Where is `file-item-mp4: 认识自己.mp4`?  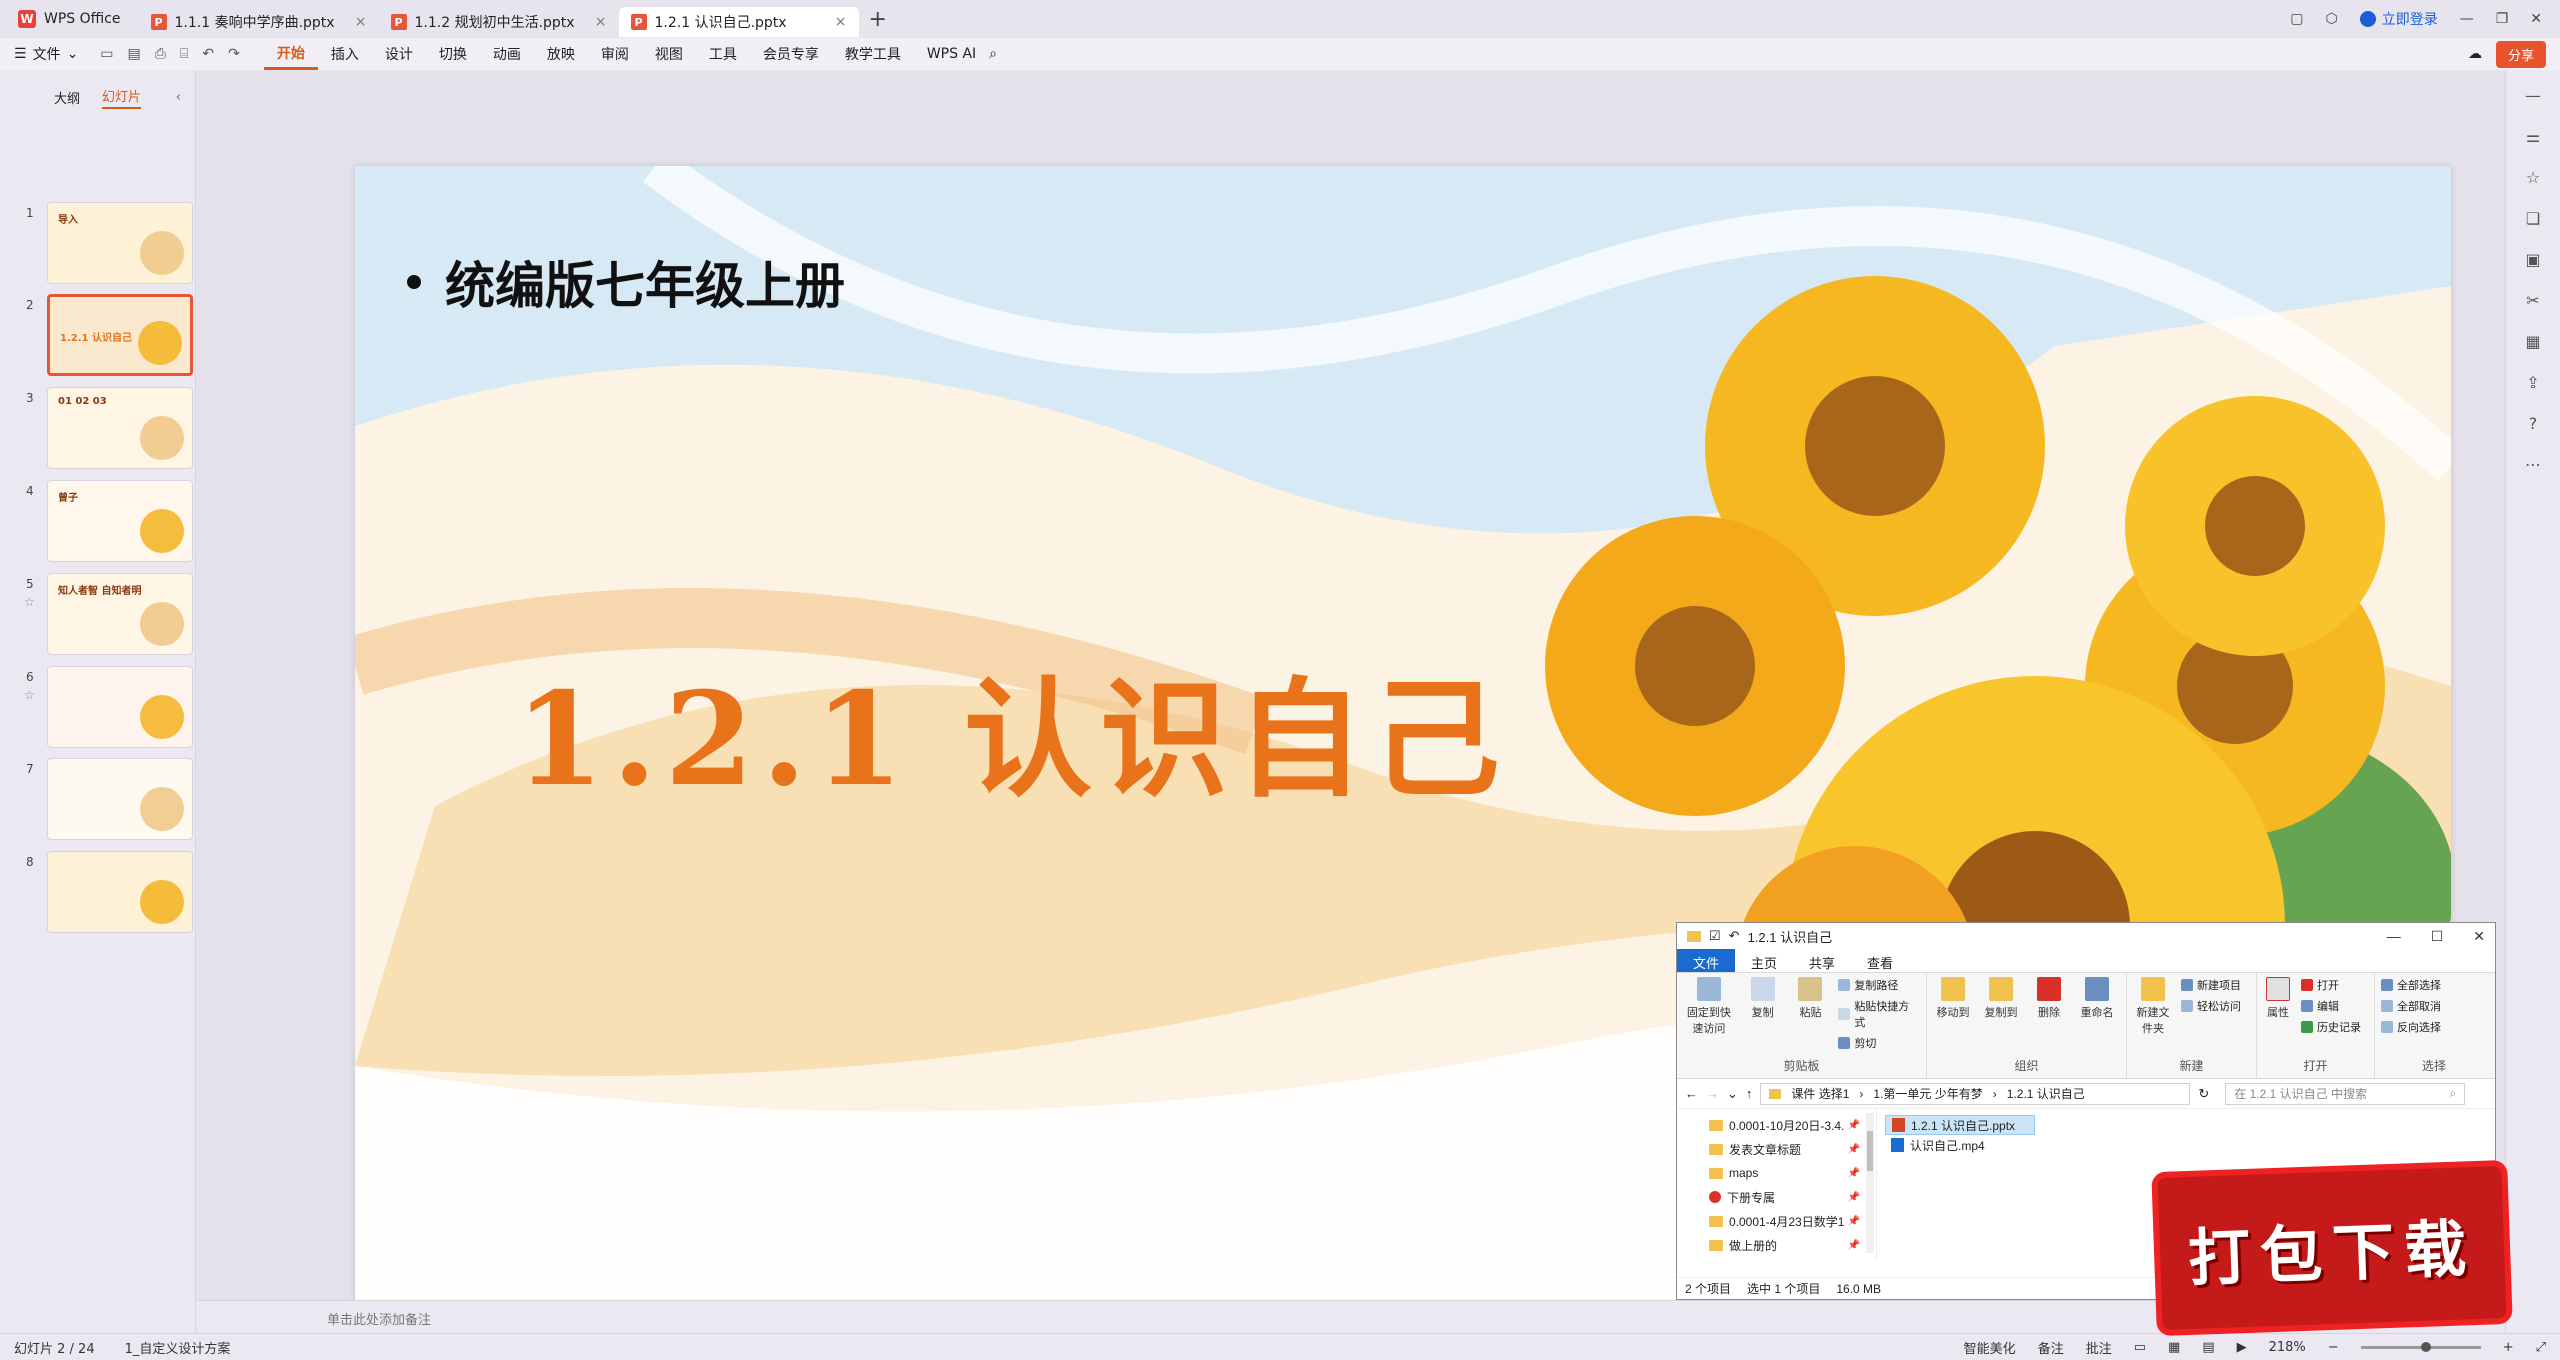 file-item-mp4: 认识自己.mp4 is located at coordinates (1960, 1145).